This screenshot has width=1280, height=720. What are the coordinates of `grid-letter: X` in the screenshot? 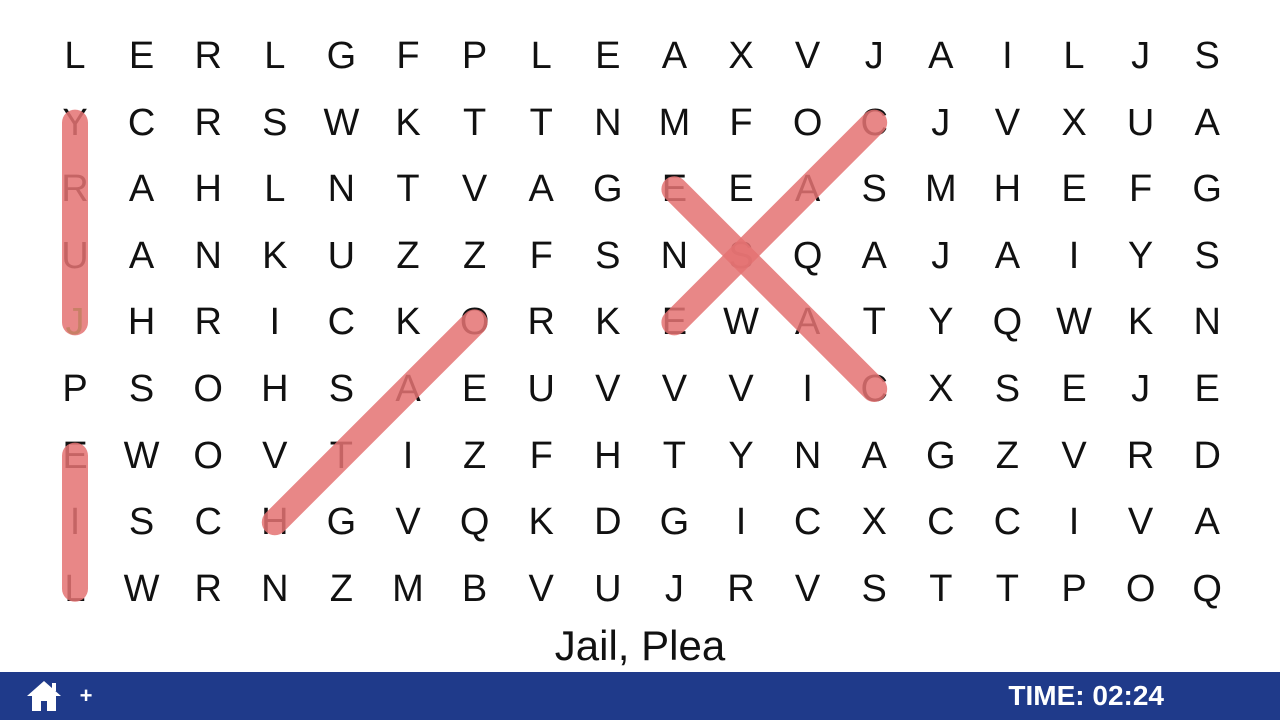 It's located at (941, 389).